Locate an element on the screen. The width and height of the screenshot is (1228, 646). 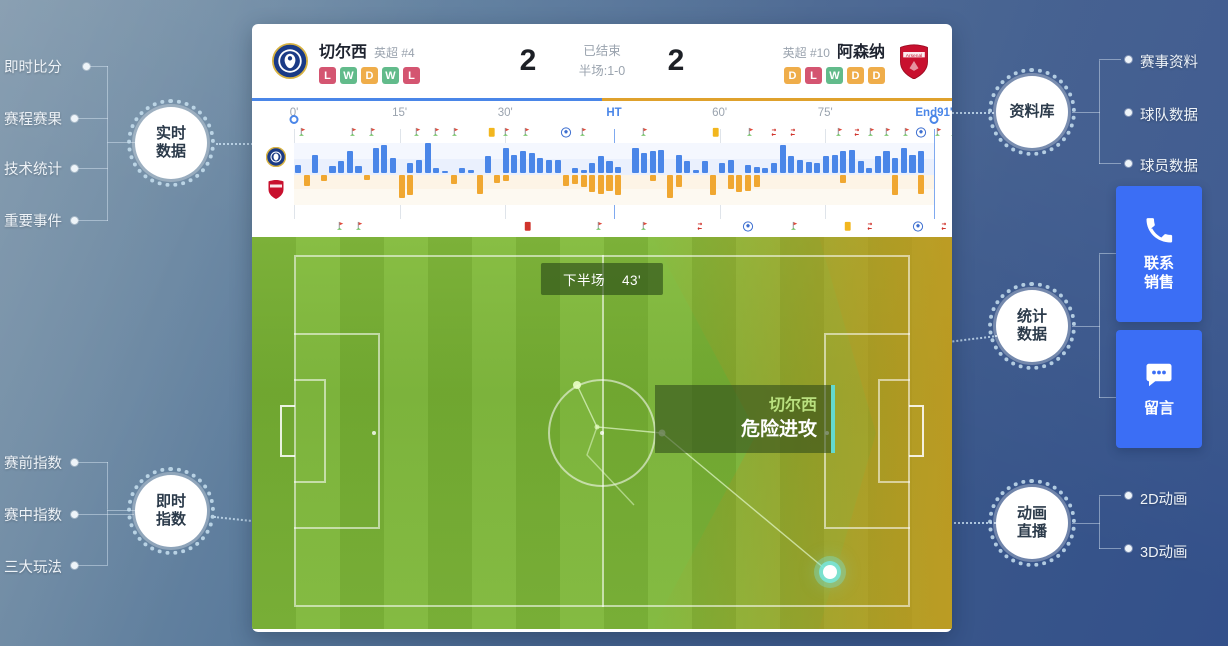
leaf-label-tech-stats: 技术统计 is located at coordinates (33, 168).